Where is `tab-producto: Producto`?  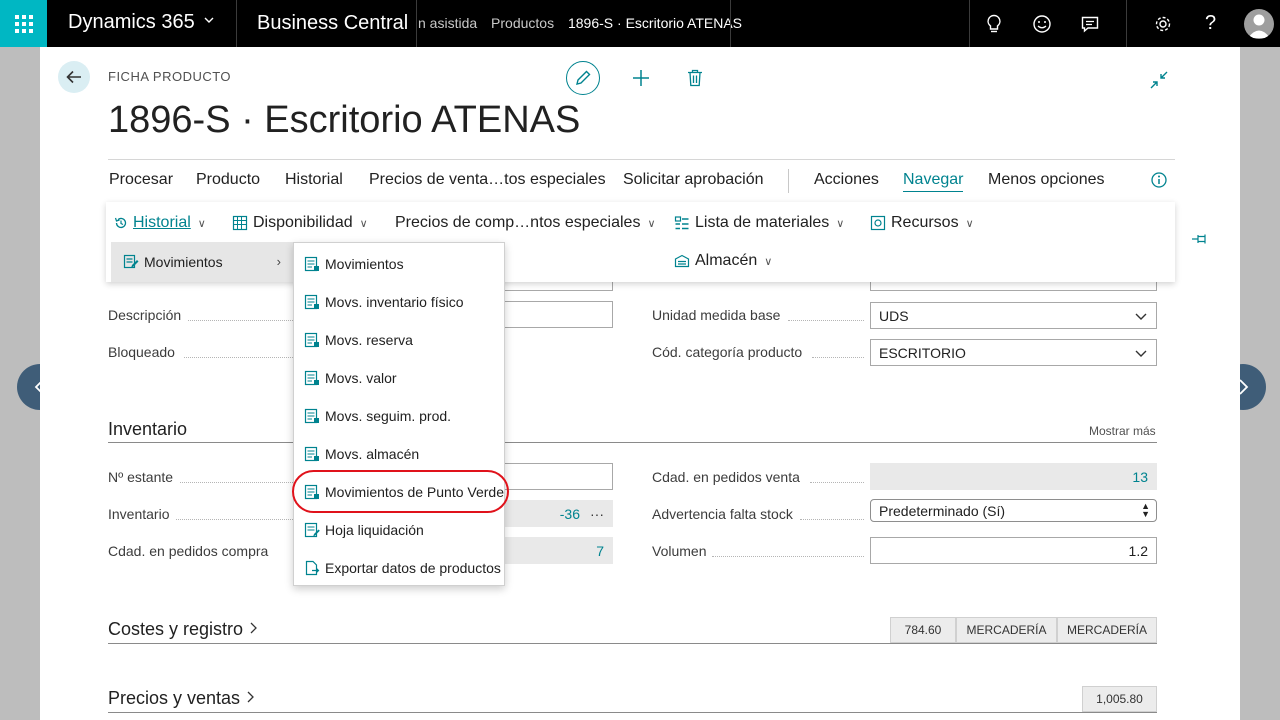 tab-producto: Producto is located at coordinates (228, 180).